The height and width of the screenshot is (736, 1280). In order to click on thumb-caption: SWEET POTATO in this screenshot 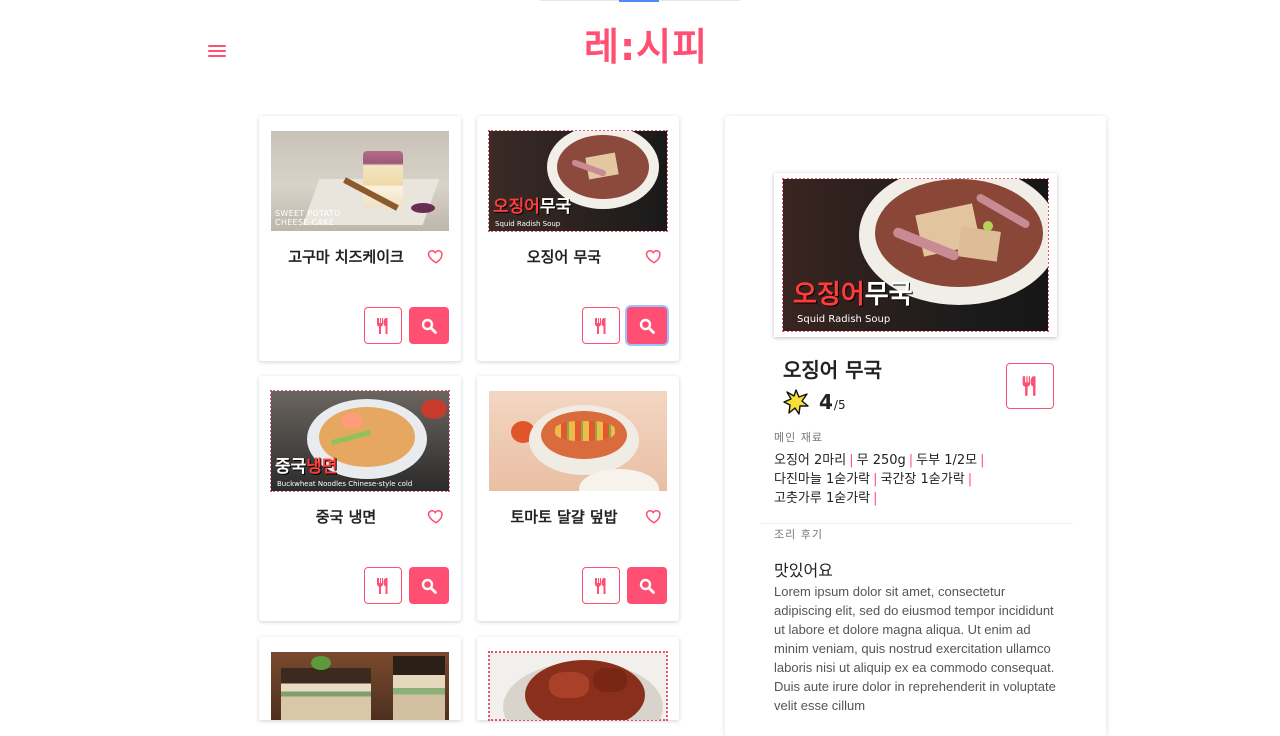, I will do `click(308, 213)`.